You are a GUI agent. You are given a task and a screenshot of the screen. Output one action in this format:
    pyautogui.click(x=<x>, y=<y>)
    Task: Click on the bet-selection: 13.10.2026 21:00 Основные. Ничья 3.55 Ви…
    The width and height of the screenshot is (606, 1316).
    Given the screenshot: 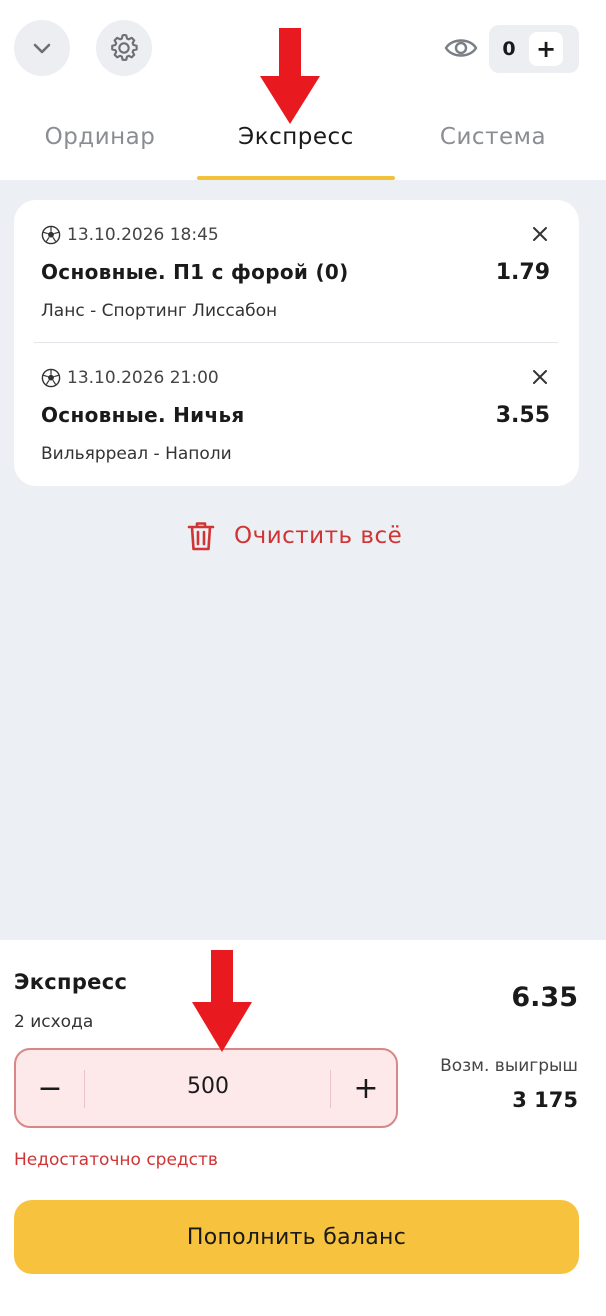 What is the action you would take?
    pyautogui.click(x=296, y=414)
    